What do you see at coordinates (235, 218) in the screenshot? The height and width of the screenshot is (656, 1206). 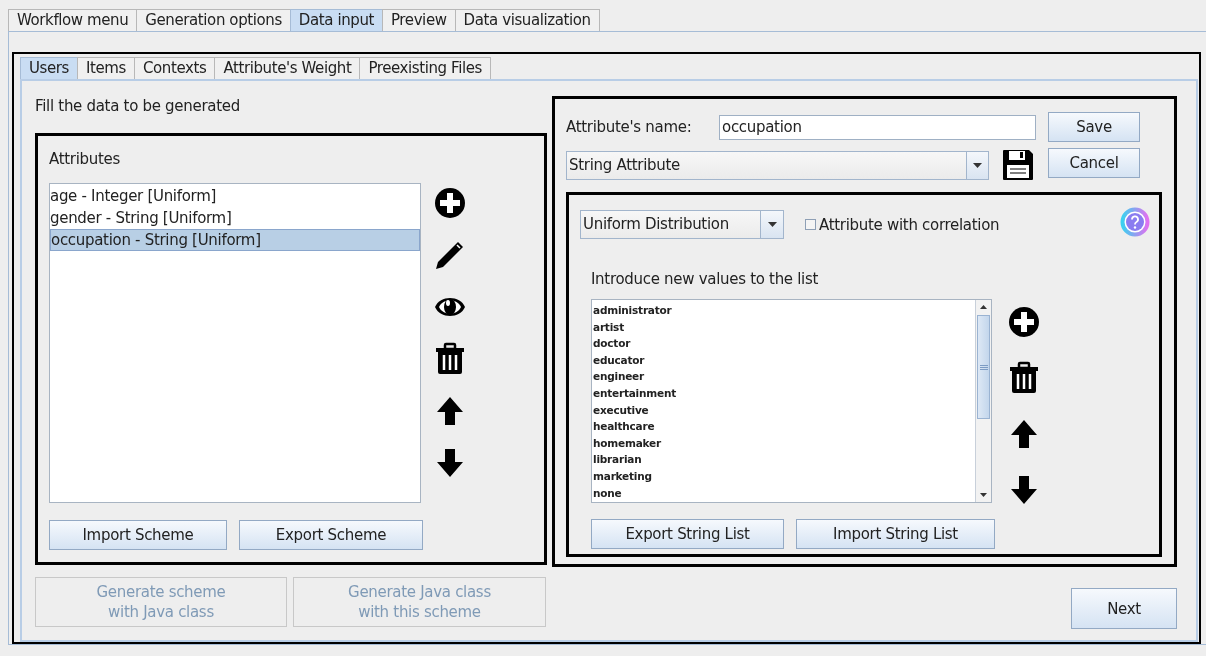 I see `list-item: gender - String [Uniform]` at bounding box center [235, 218].